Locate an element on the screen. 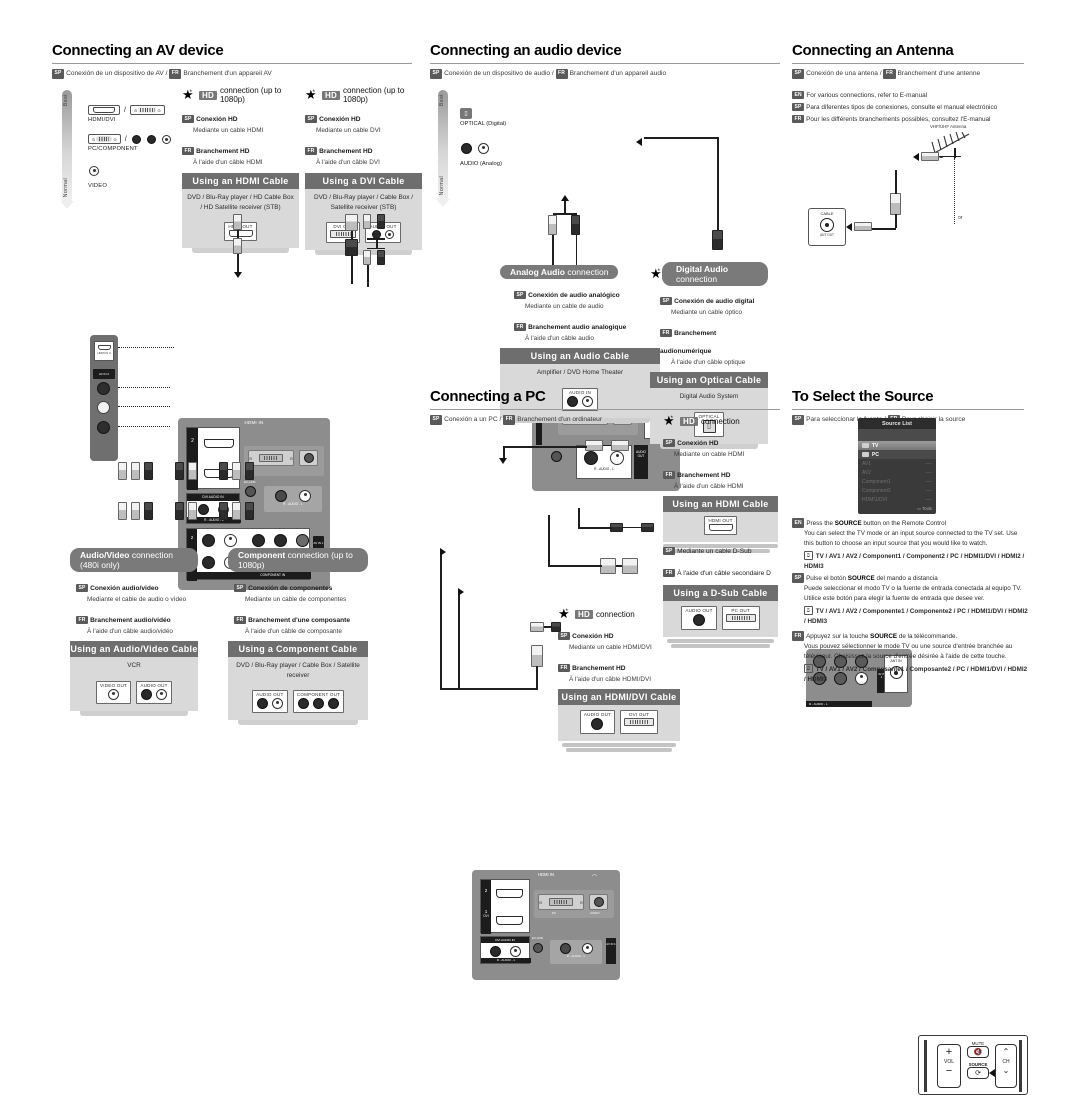 The width and height of the screenshot is (1080, 1095). source-list-title: Source List is located at coordinates (897, 423).